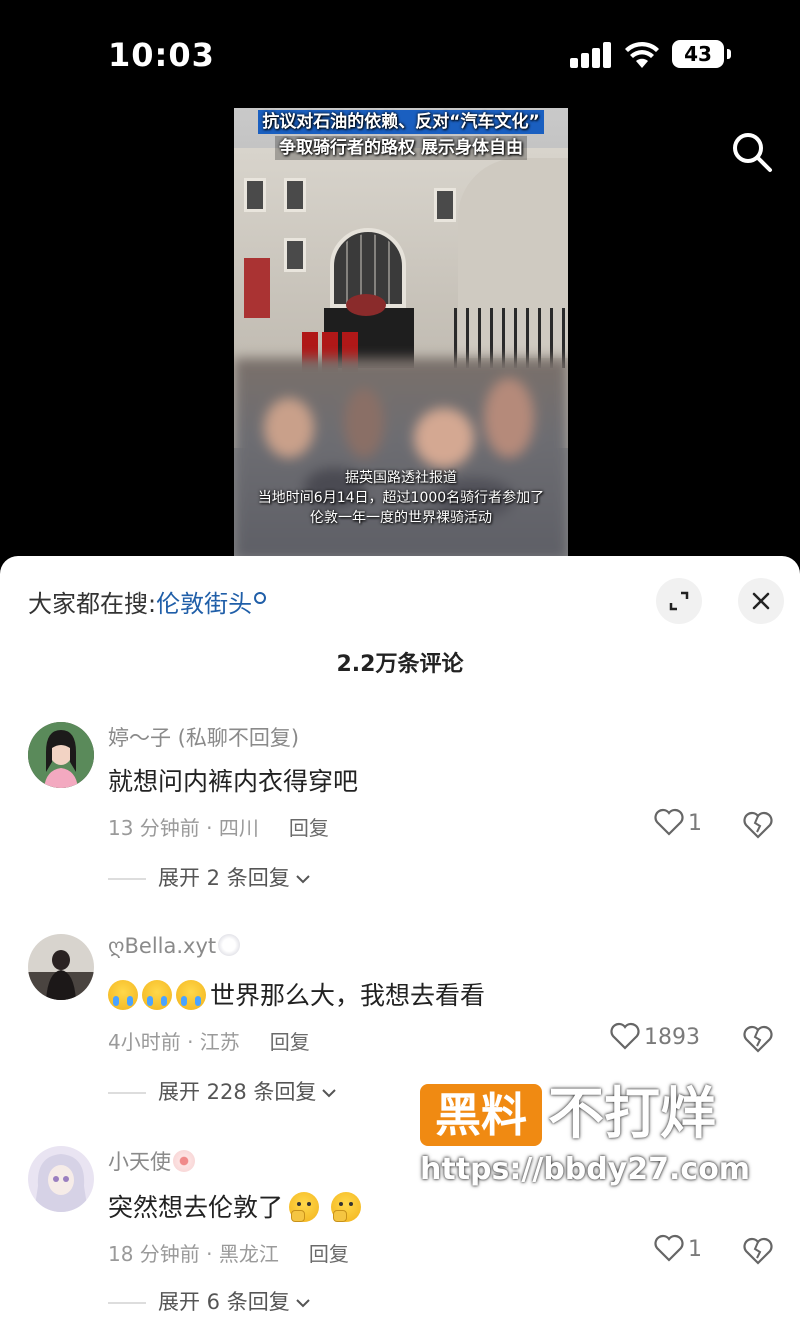 The image size is (800, 1332). I want to click on like-button: 1893, so click(655, 1037).